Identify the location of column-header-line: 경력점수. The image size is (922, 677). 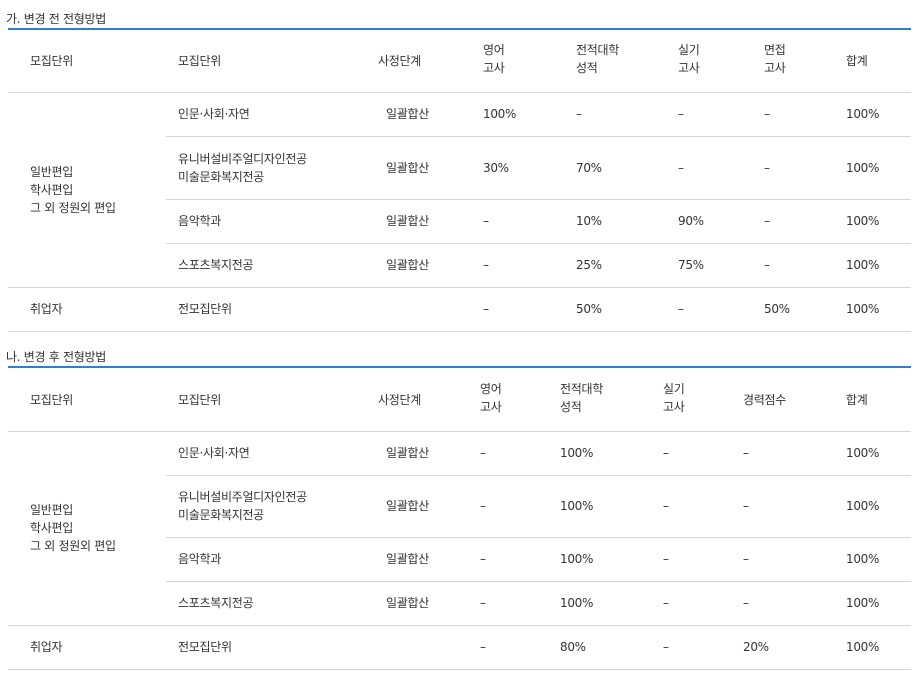
(764, 400).